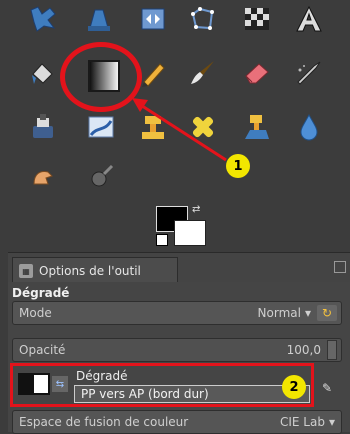  I want to click on smudge-tool-icon, so click(43, 177).